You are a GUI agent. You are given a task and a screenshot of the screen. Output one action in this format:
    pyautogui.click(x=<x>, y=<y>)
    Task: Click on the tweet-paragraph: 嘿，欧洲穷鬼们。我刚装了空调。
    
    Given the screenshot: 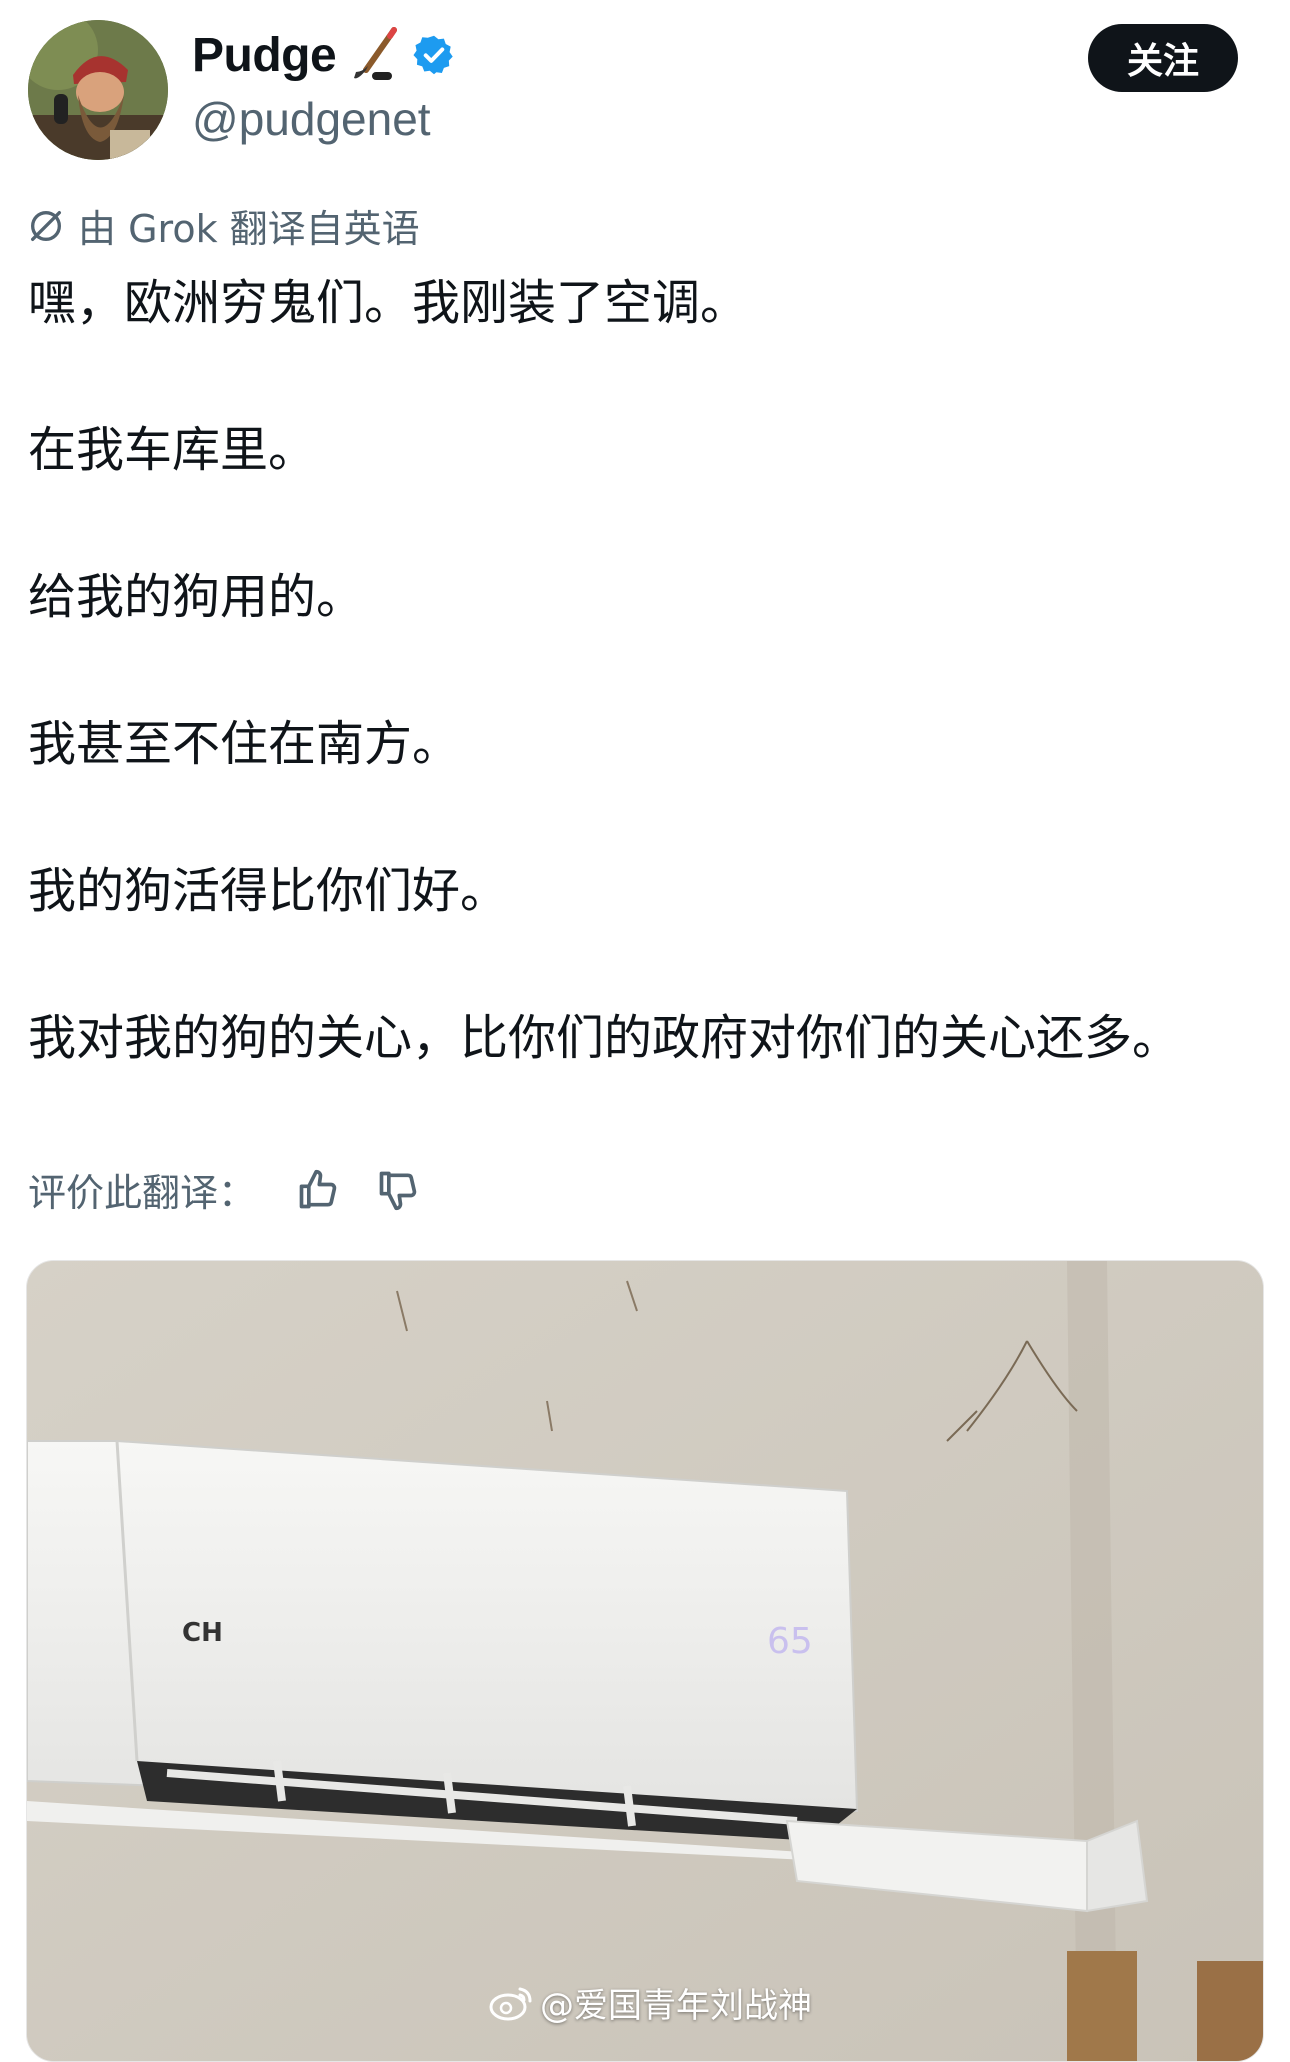 What is the action you would take?
    pyautogui.click(x=388, y=303)
    